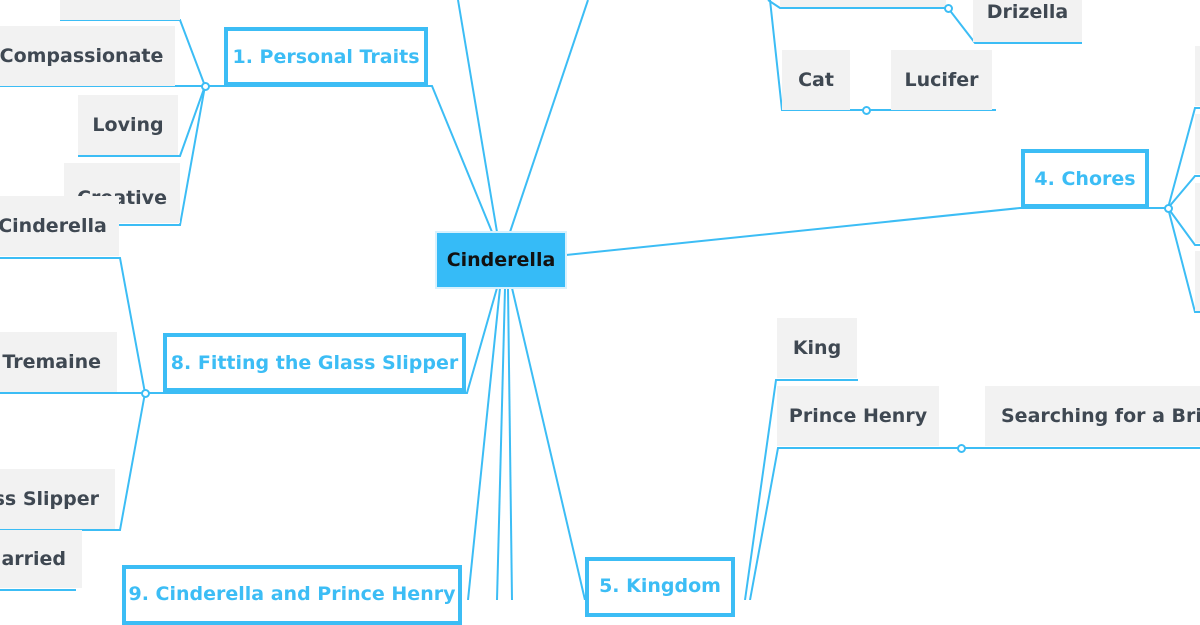 The height and width of the screenshot is (625, 1200). I want to click on branch-fitting-glass-slipper: 8. Fitting the Glass Slipper, so click(314, 362).